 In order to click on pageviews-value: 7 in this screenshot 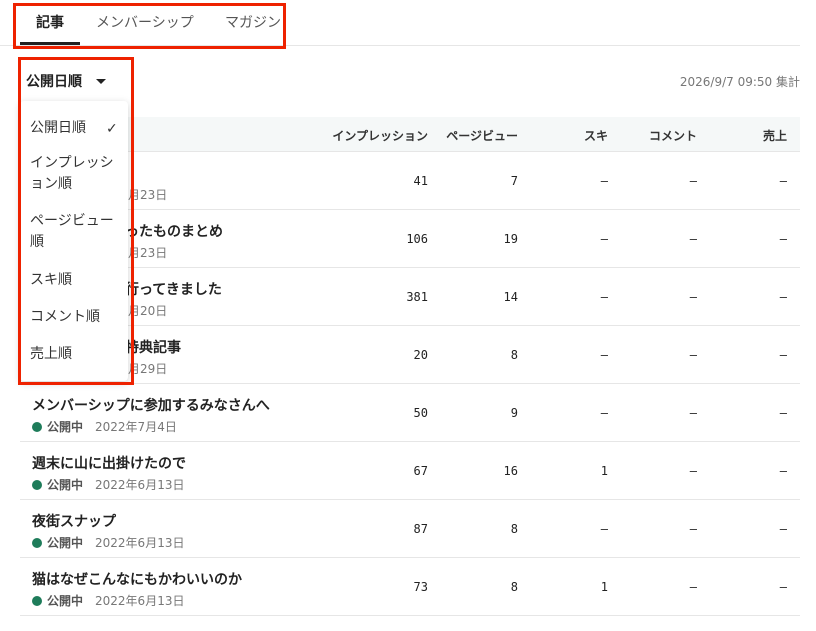, I will do `click(514, 181)`.